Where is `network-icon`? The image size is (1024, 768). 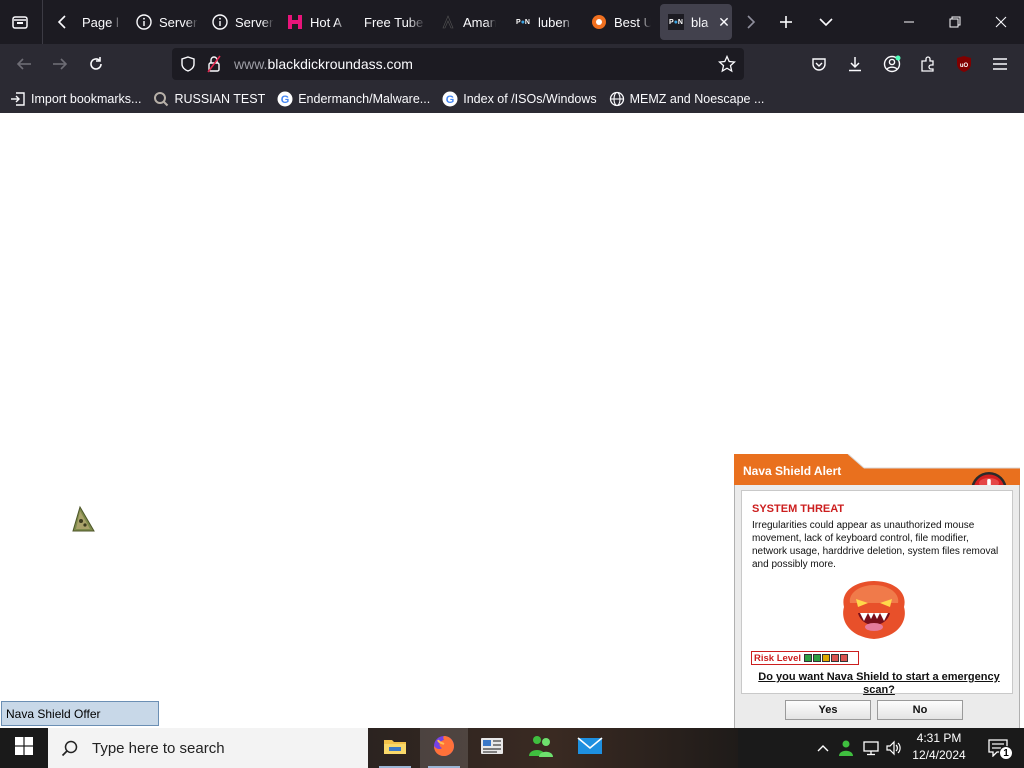
network-icon is located at coordinates (871, 748).